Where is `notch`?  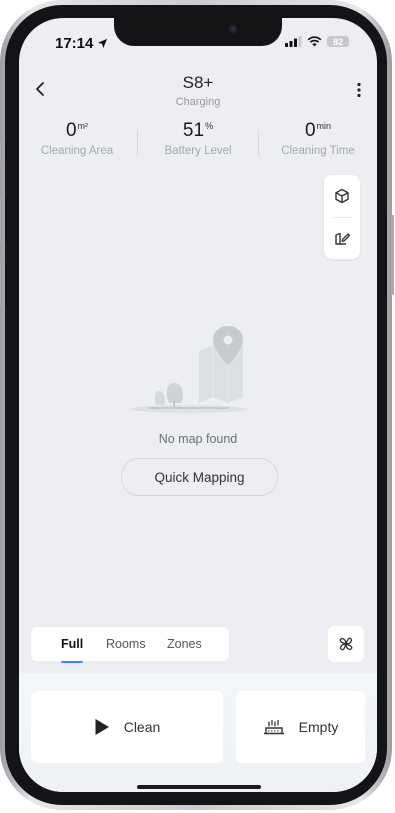
notch is located at coordinates (198, 32).